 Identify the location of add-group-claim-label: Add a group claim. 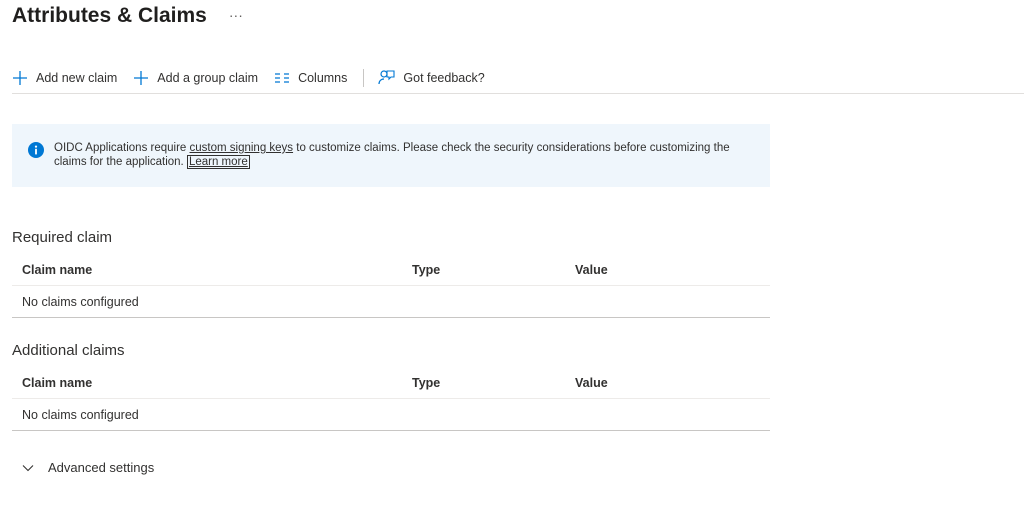
(208, 77).